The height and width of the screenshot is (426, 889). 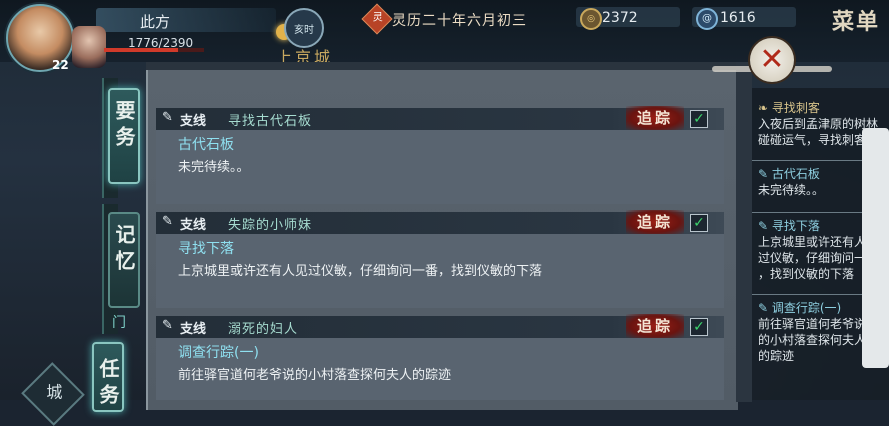 What do you see at coordinates (776, 356) in the screenshot?
I see `tracked-quest-line: 的踪迹` at bounding box center [776, 356].